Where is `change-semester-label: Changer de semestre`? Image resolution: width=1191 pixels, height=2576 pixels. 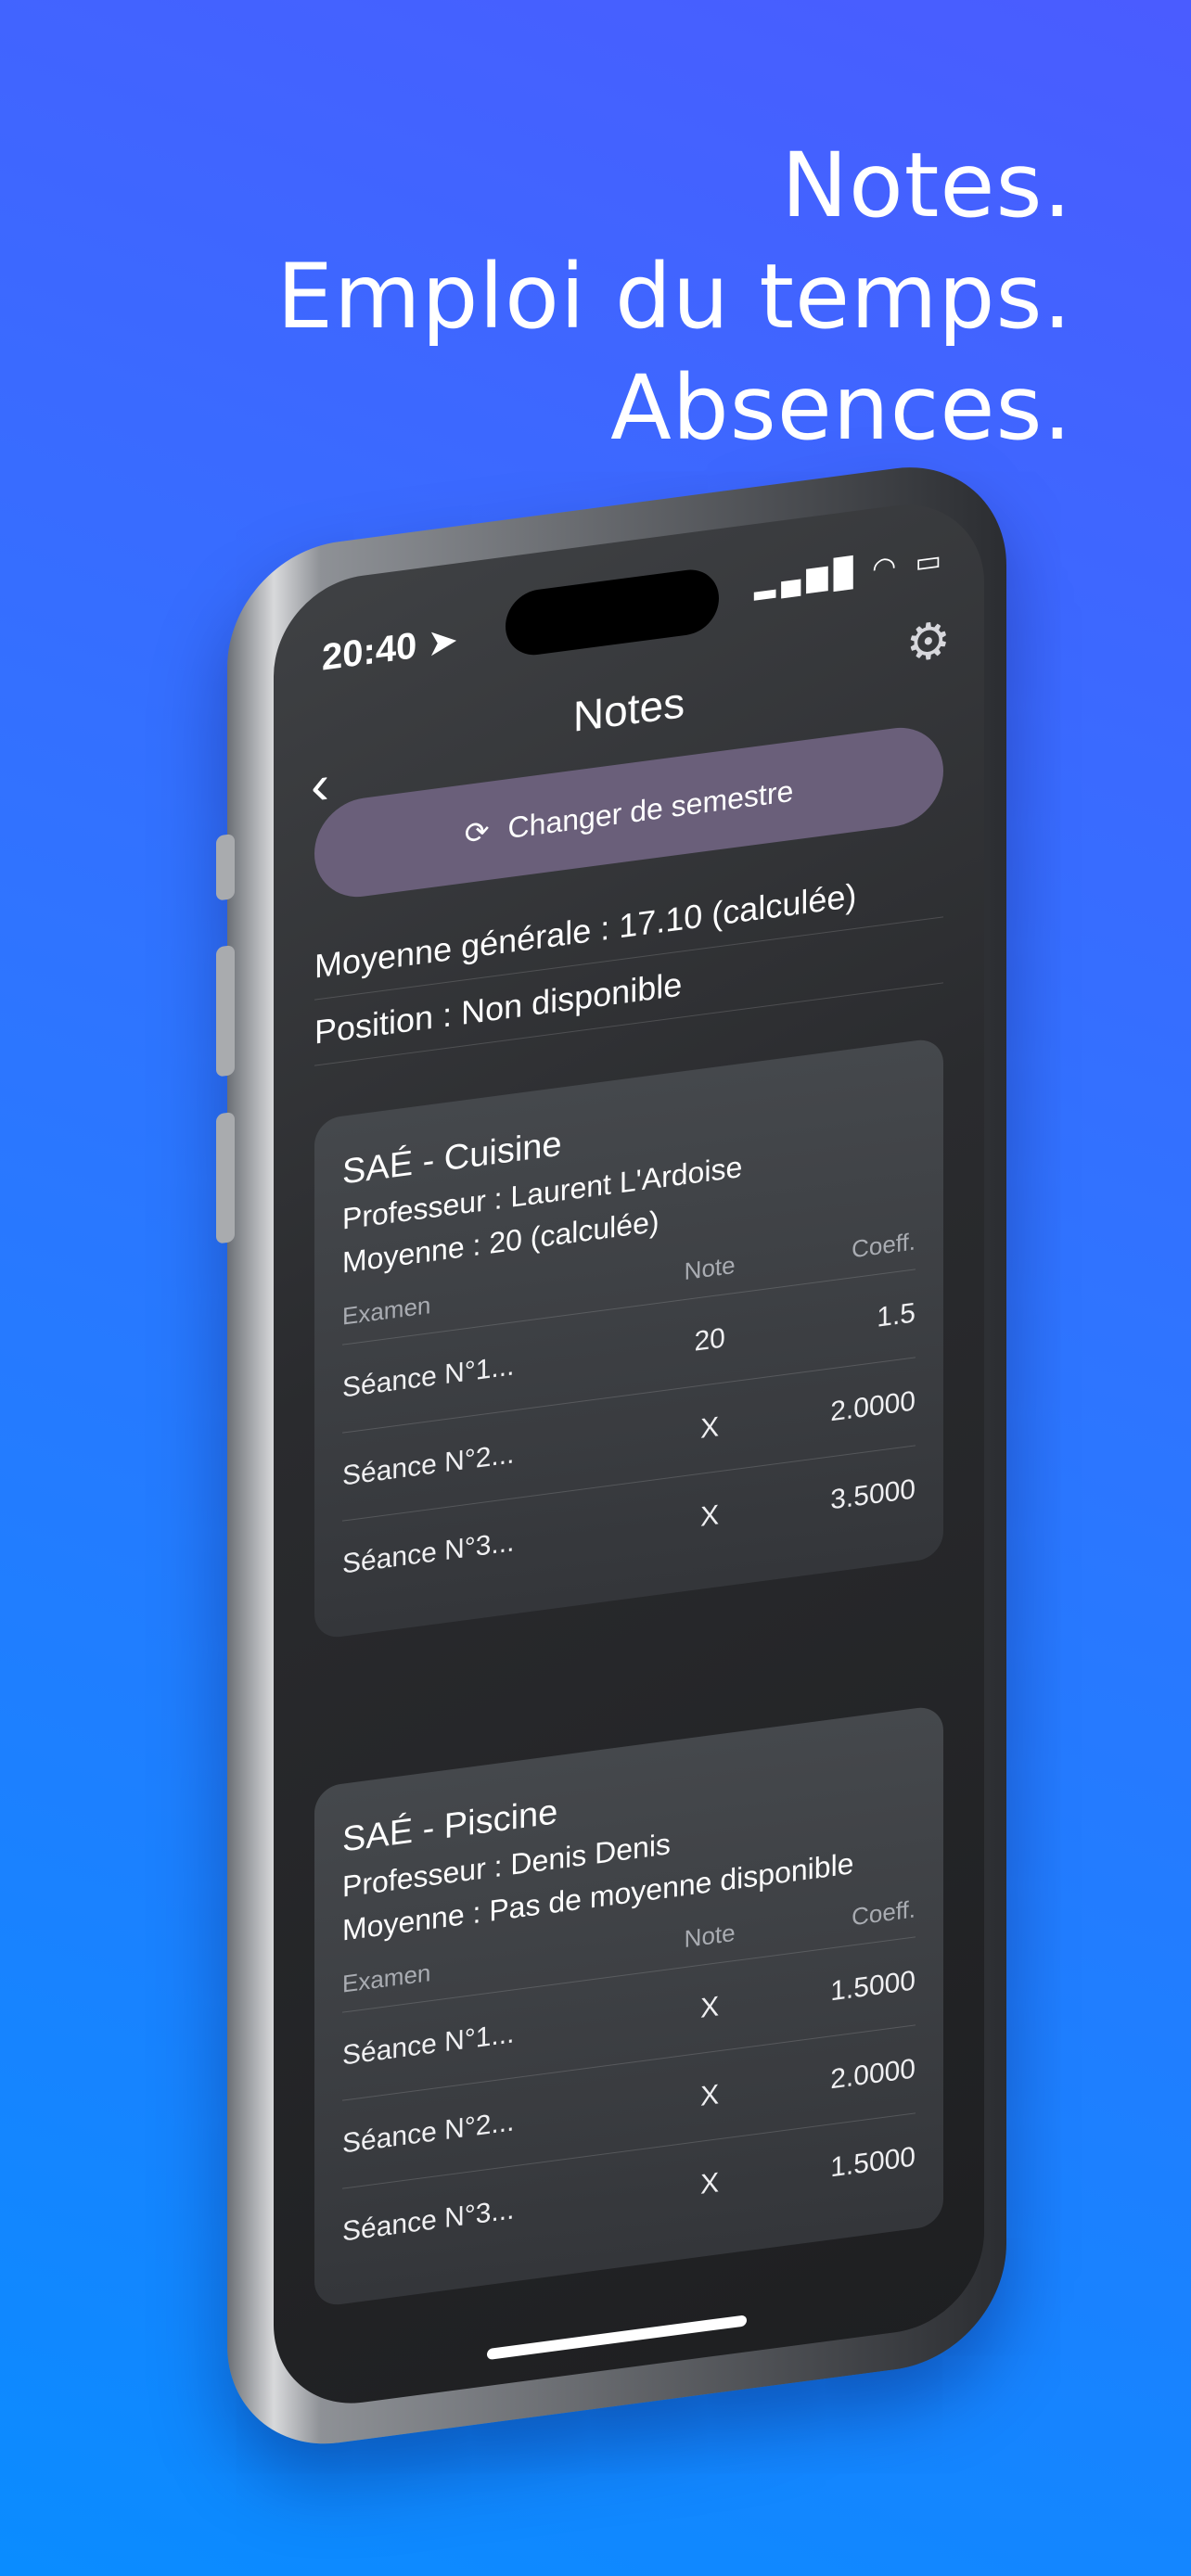
change-semester-label: Changer de semestre is located at coordinates (650, 809).